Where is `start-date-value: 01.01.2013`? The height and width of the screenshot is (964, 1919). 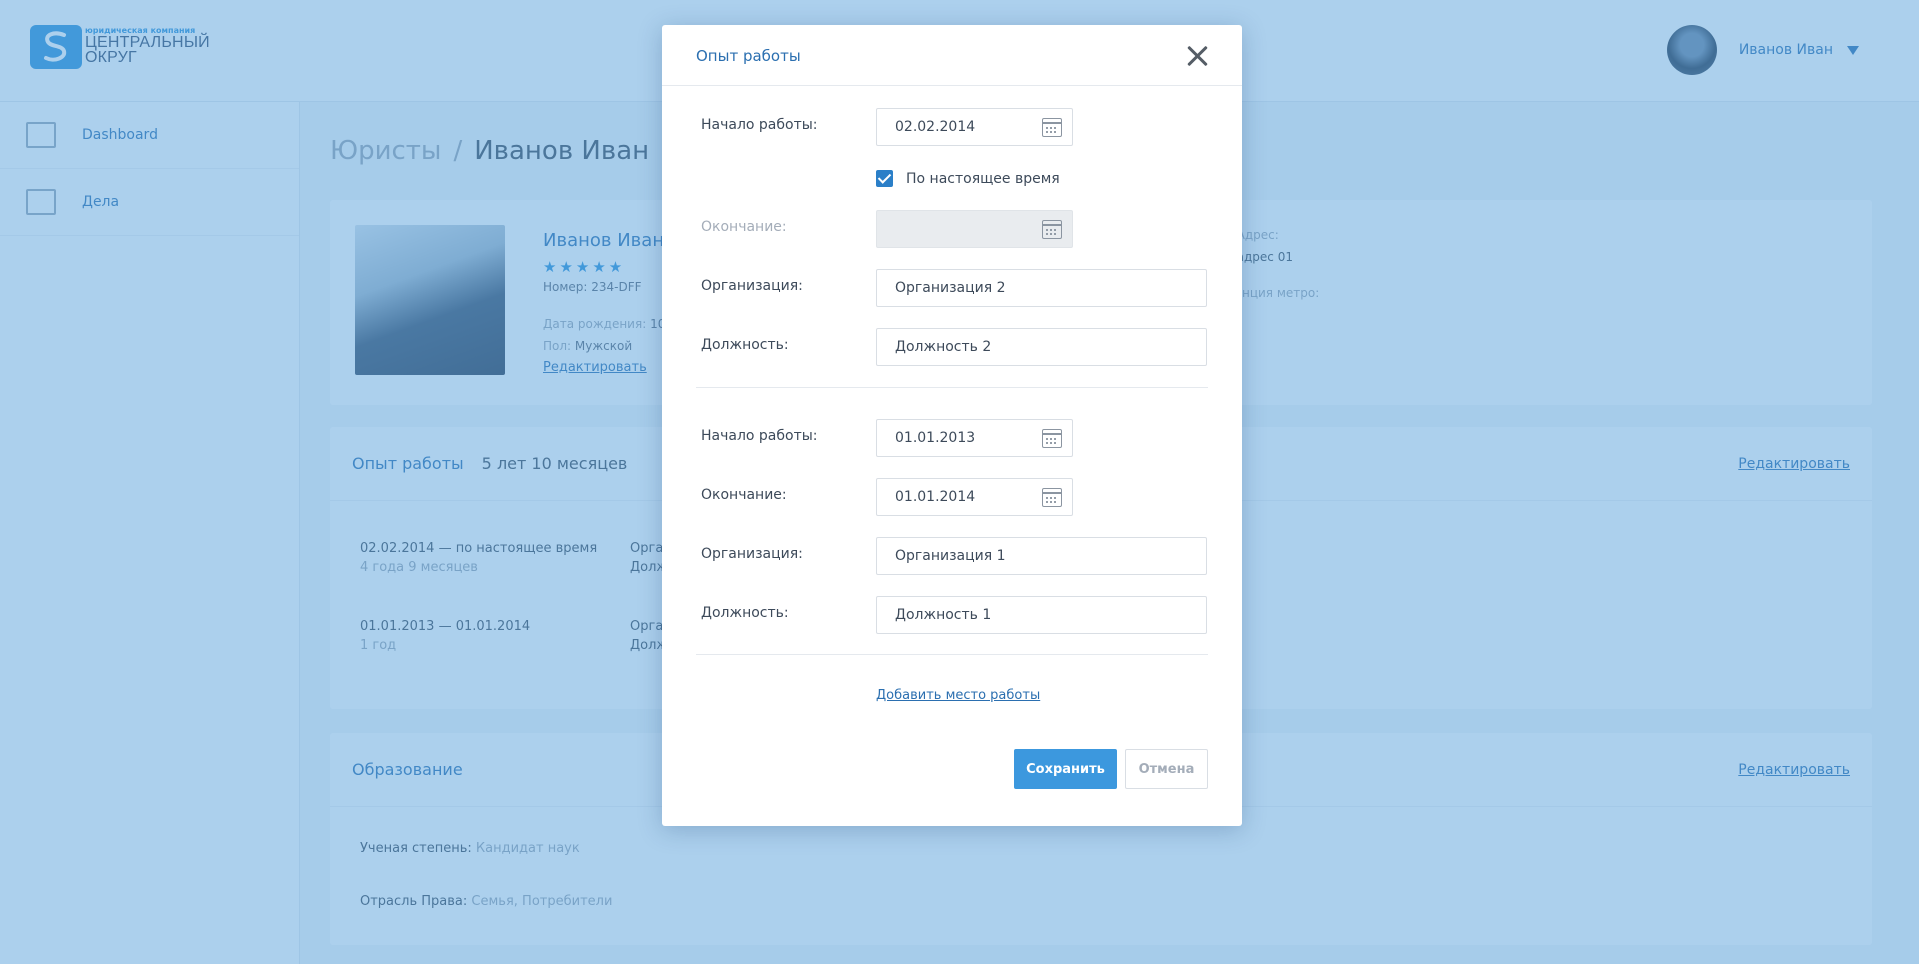
start-date-value: 01.01.2013 is located at coordinates (935, 438).